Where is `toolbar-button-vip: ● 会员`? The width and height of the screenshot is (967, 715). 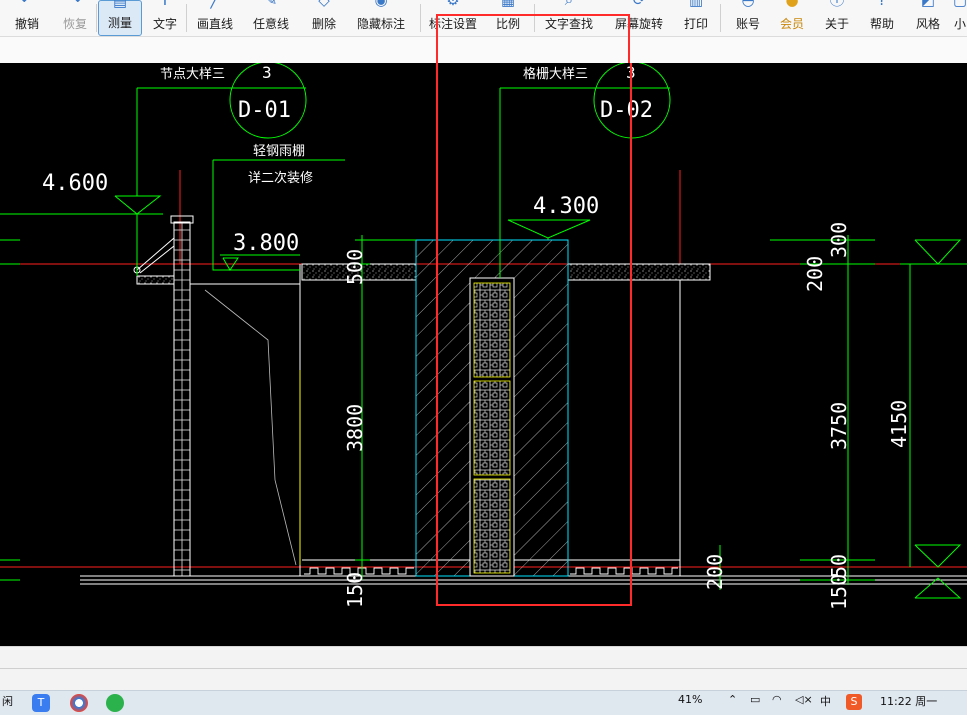
toolbar-button-vip: ● 会员 is located at coordinates (792, 18).